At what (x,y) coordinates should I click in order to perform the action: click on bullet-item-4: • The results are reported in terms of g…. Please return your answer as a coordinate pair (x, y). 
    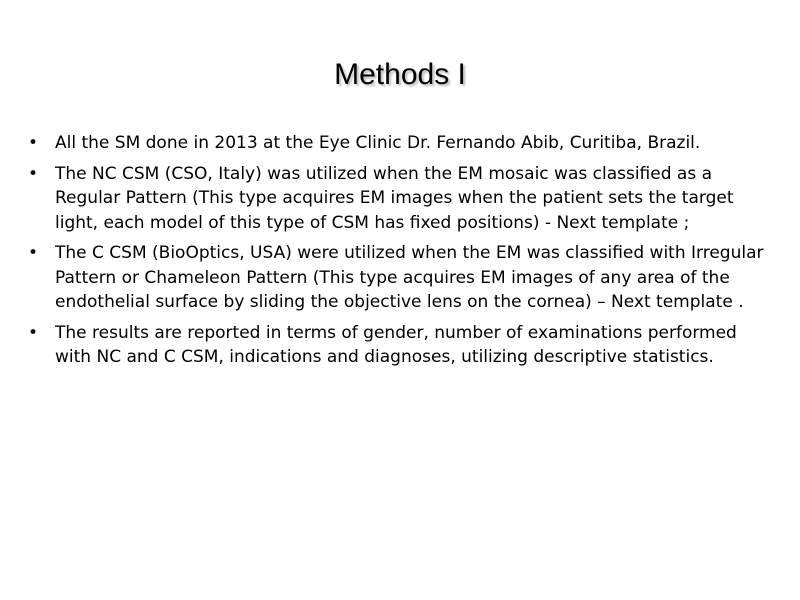
    Looking at the image, I should click on (402, 345).